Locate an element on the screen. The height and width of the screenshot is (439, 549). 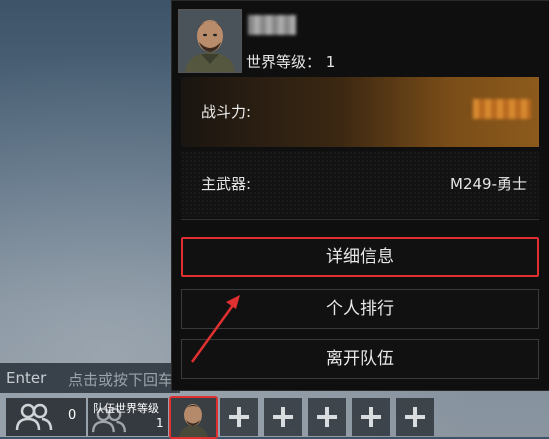
chat-hint: 点击或按下回车 is located at coordinates (121, 380).